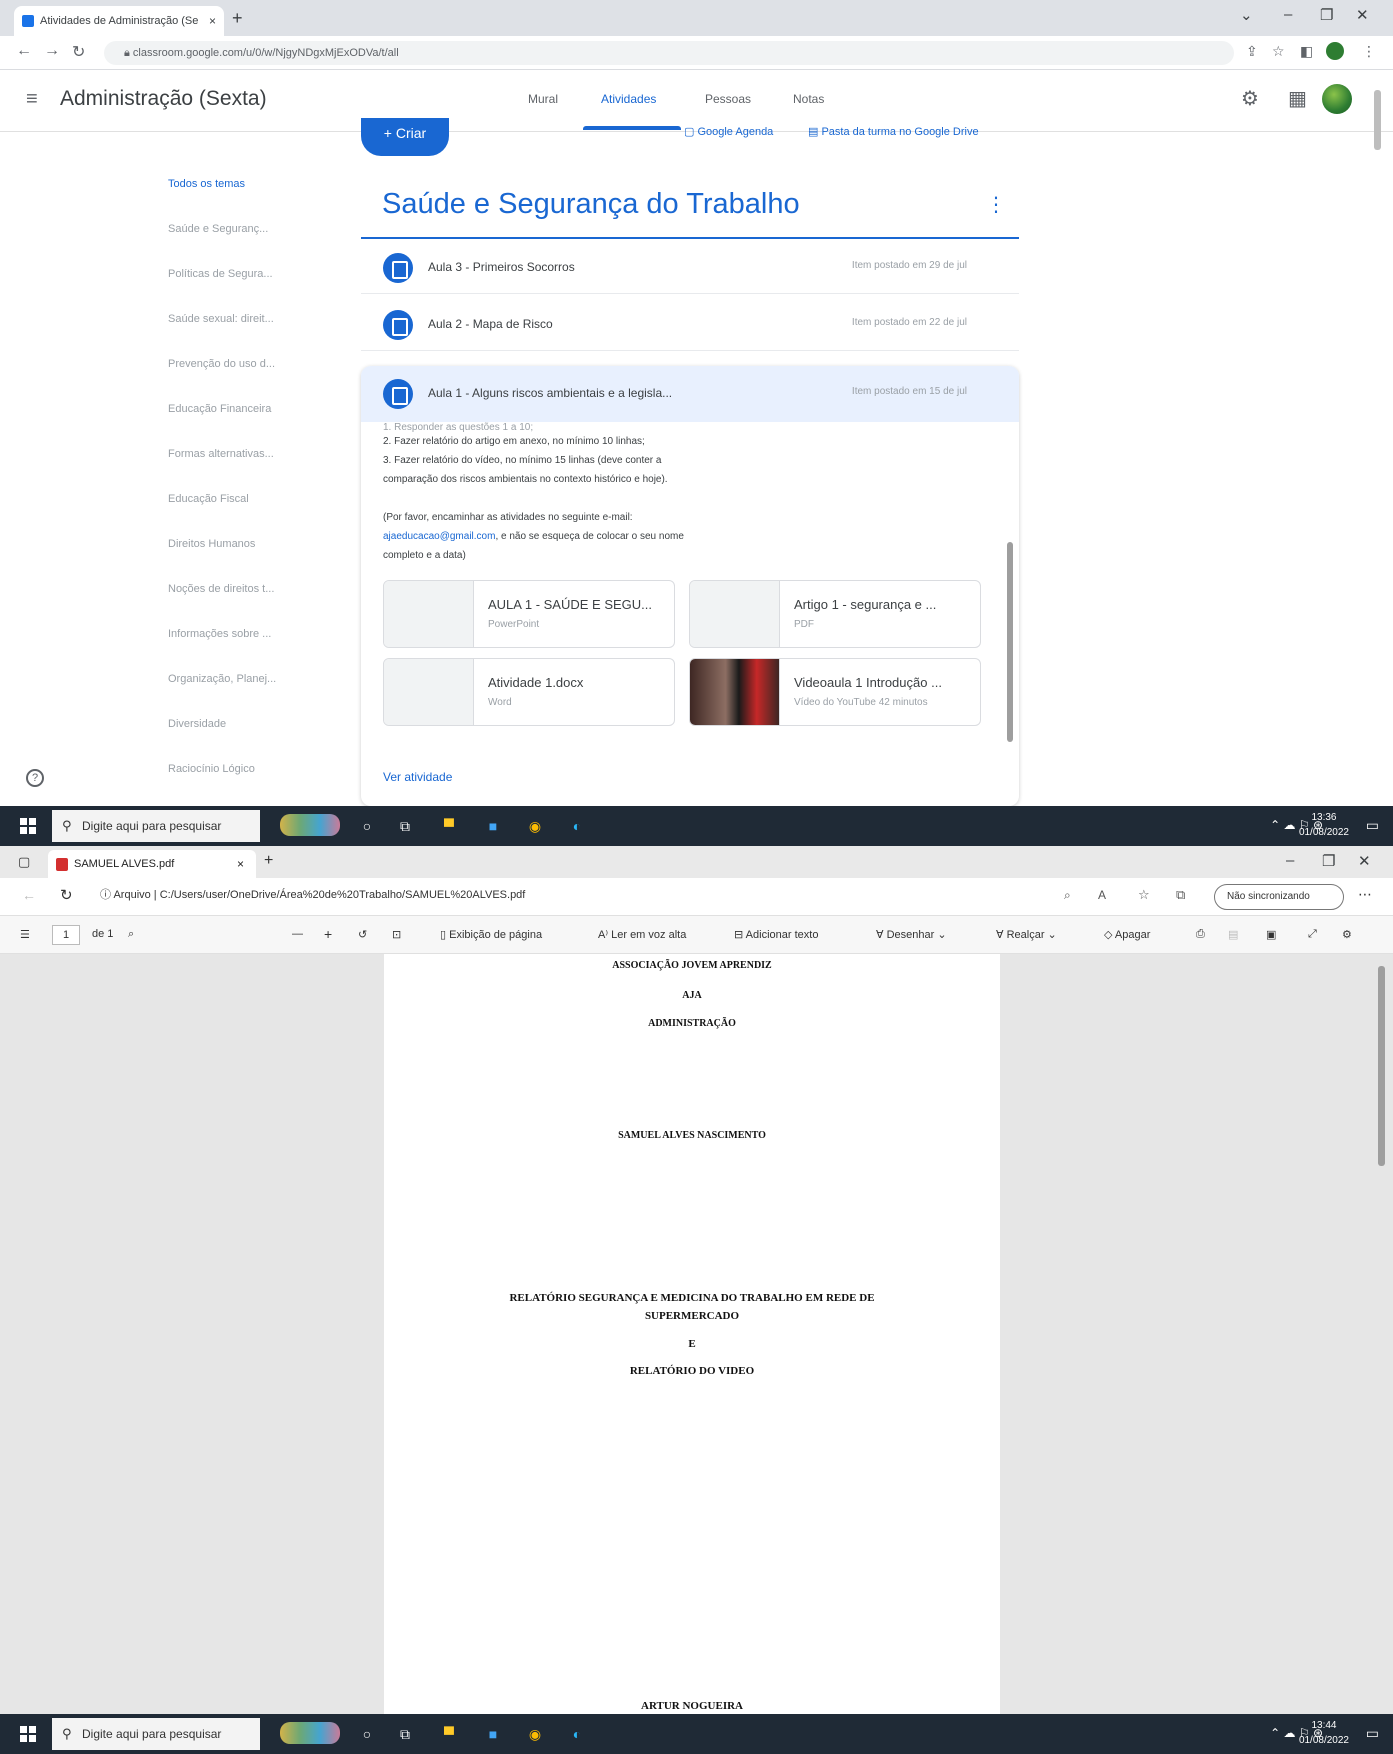  Describe the element at coordinates (297, 934) in the screenshot. I see `zoom-out-button: —` at that location.